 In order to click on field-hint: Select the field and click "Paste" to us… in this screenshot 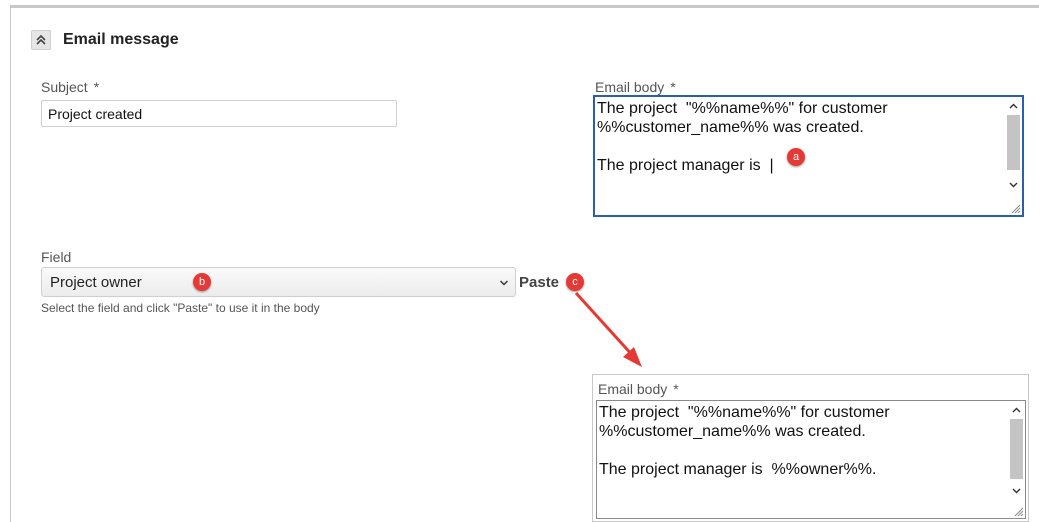, I will do `click(180, 308)`.